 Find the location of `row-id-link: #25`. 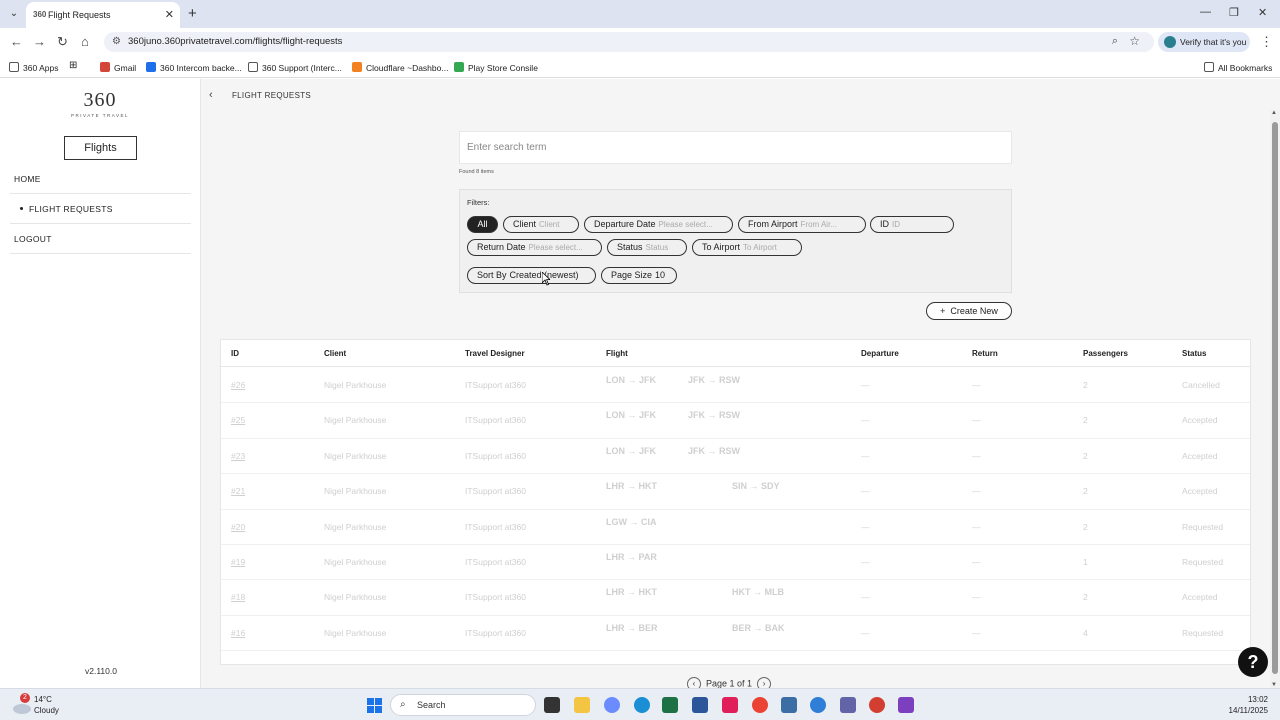

row-id-link: #25 is located at coordinates (238, 420).